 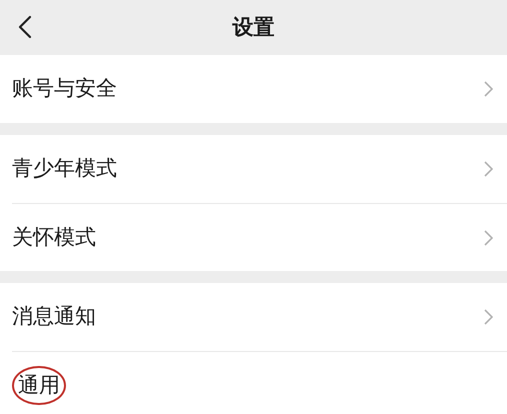 I want to click on item-label: 关怀模式, so click(x=54, y=237).